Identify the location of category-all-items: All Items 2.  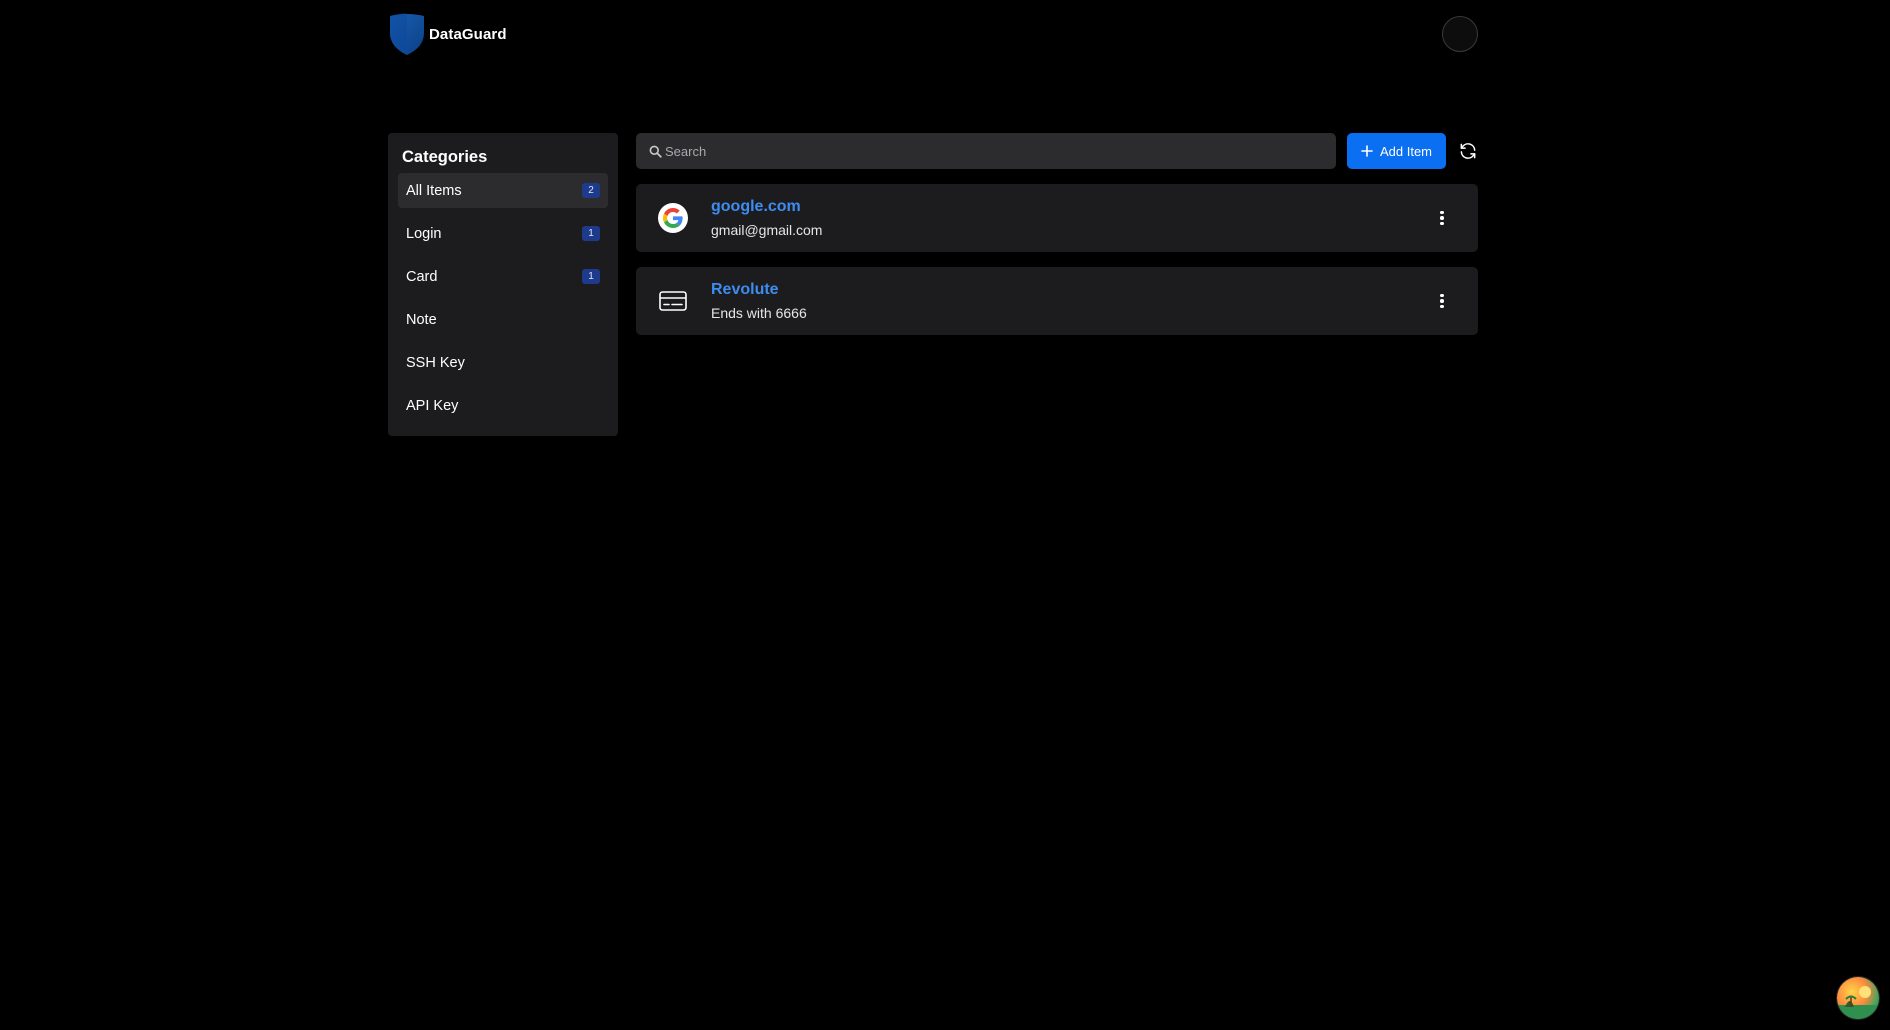
(503, 190).